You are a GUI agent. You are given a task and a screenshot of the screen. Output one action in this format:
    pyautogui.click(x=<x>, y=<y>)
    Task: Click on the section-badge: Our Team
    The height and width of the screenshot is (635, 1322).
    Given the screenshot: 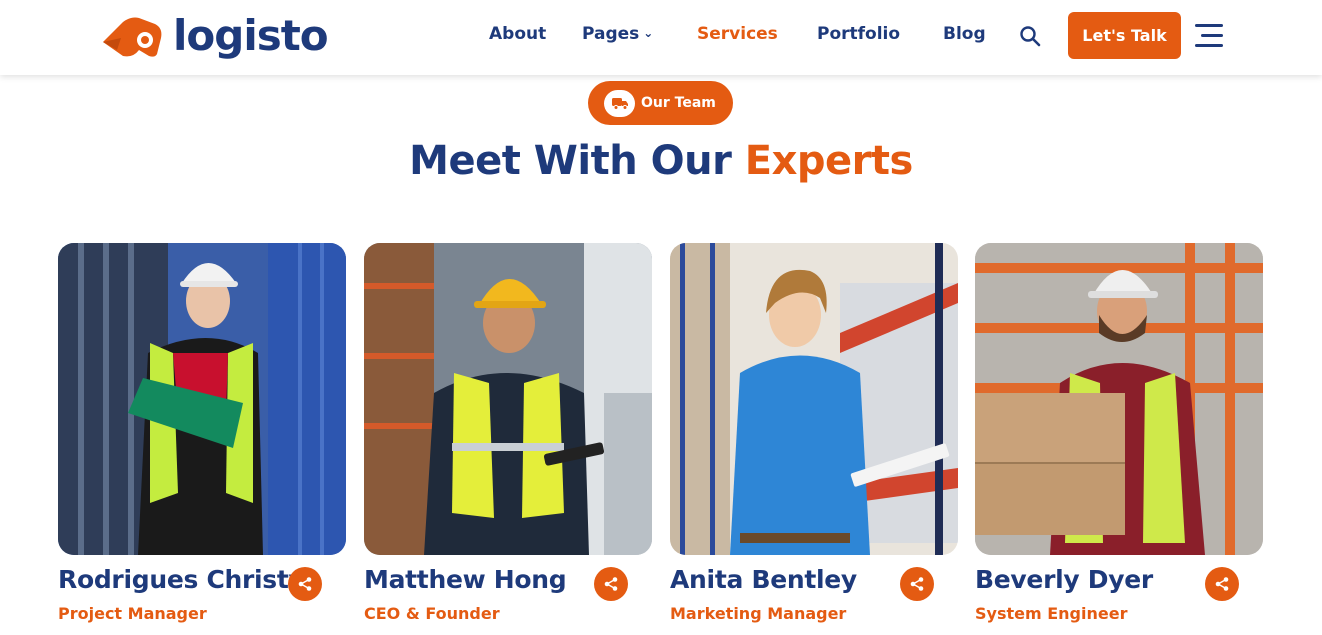 What is the action you would take?
    pyautogui.click(x=660, y=103)
    